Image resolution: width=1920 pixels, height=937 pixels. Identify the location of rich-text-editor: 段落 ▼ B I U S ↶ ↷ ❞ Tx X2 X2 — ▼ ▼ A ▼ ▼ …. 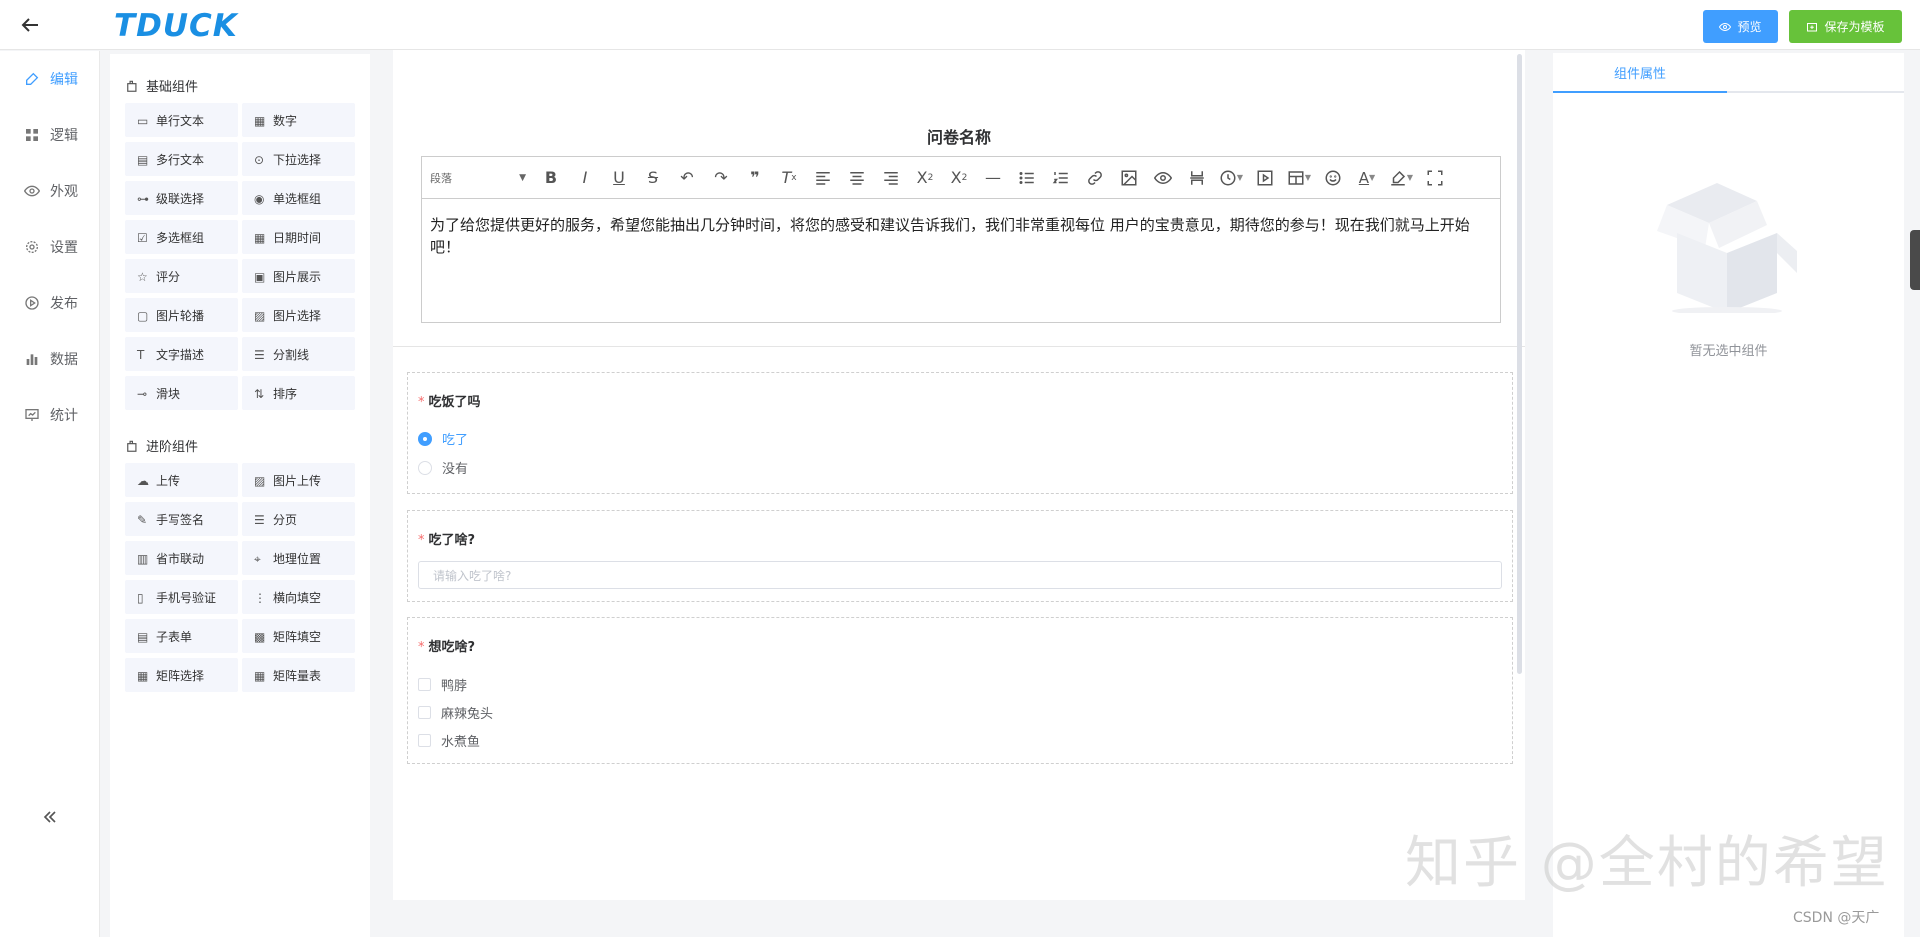
(961, 239).